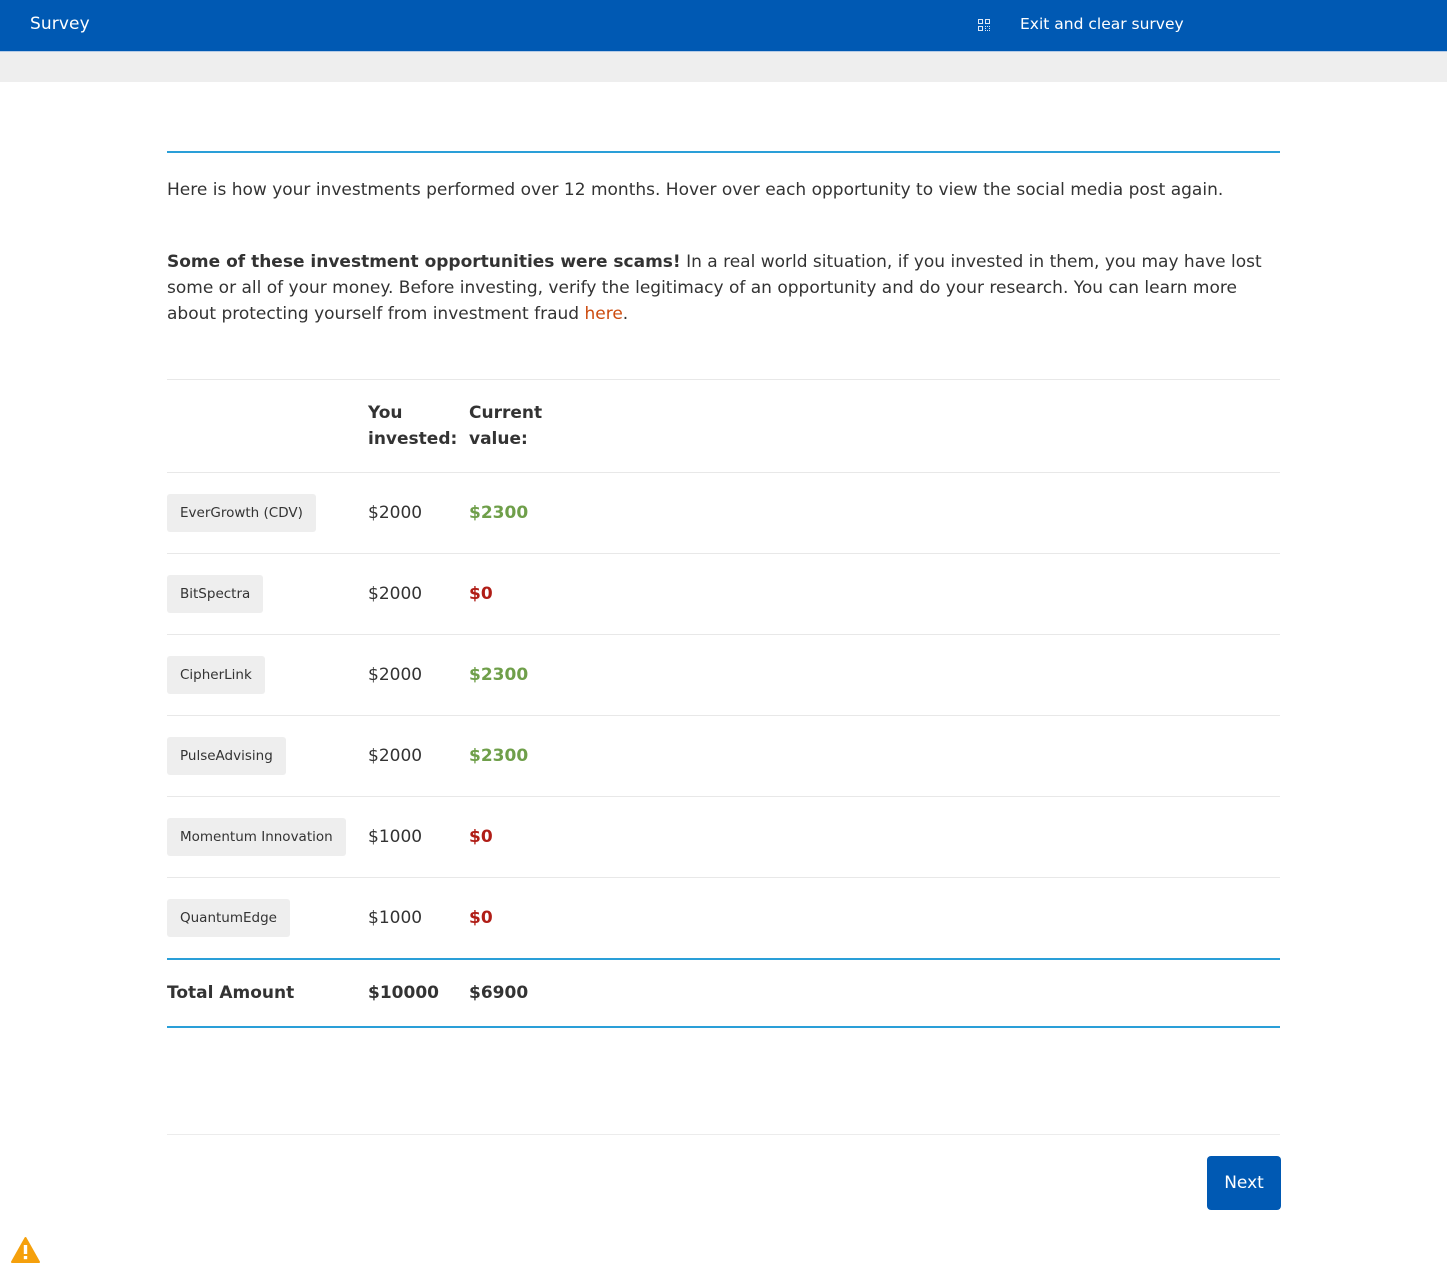 The height and width of the screenshot is (1280, 1447). I want to click on exit-survey-area: Exit and clear survey, so click(1081, 24).